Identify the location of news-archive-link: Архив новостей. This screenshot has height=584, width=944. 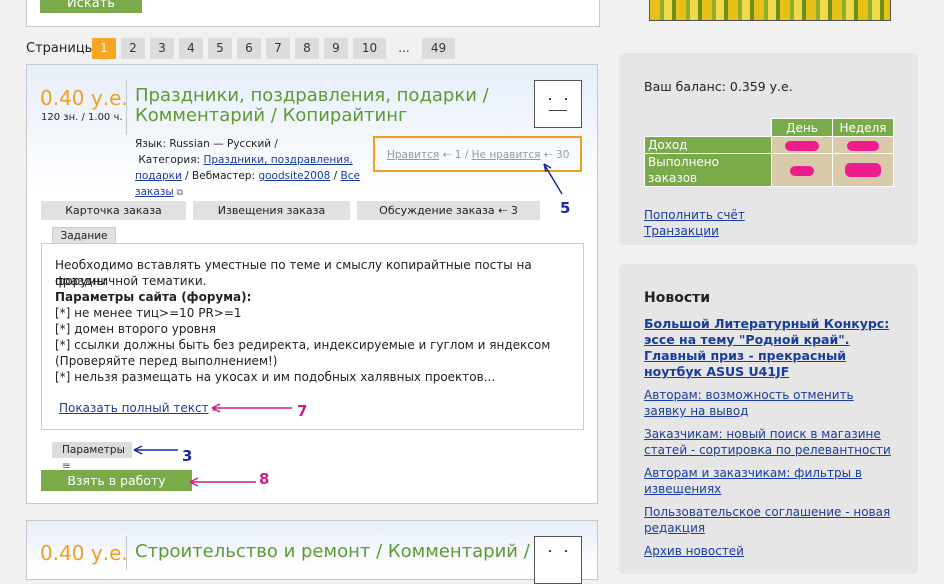
(770, 551).